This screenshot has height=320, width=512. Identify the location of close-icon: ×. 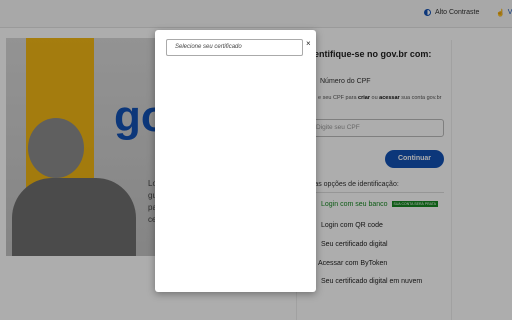
(308, 44).